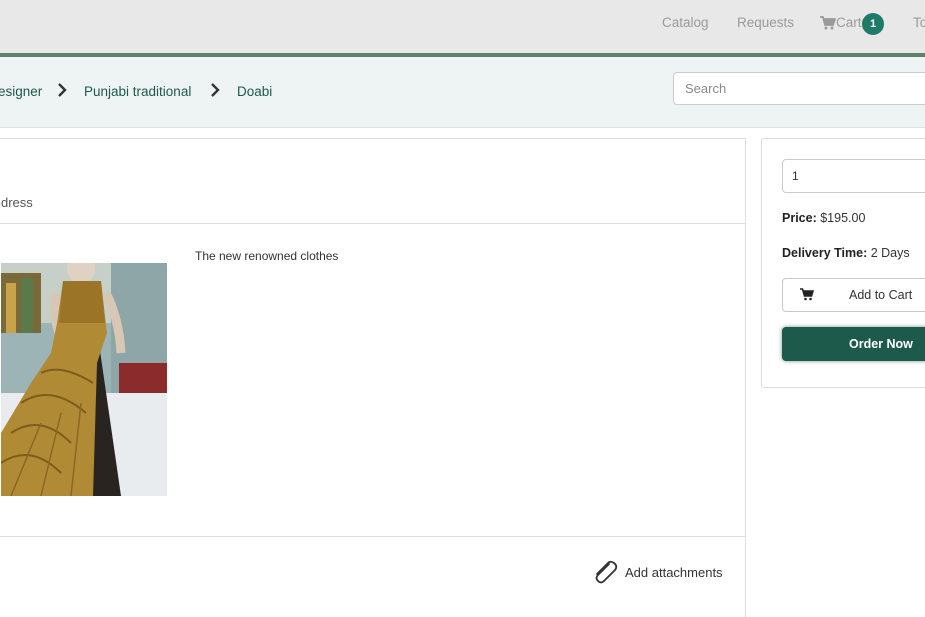 The width and height of the screenshot is (925, 617). What do you see at coordinates (881, 295) in the screenshot?
I see `add-to-cart-label: Add to Cart` at bounding box center [881, 295].